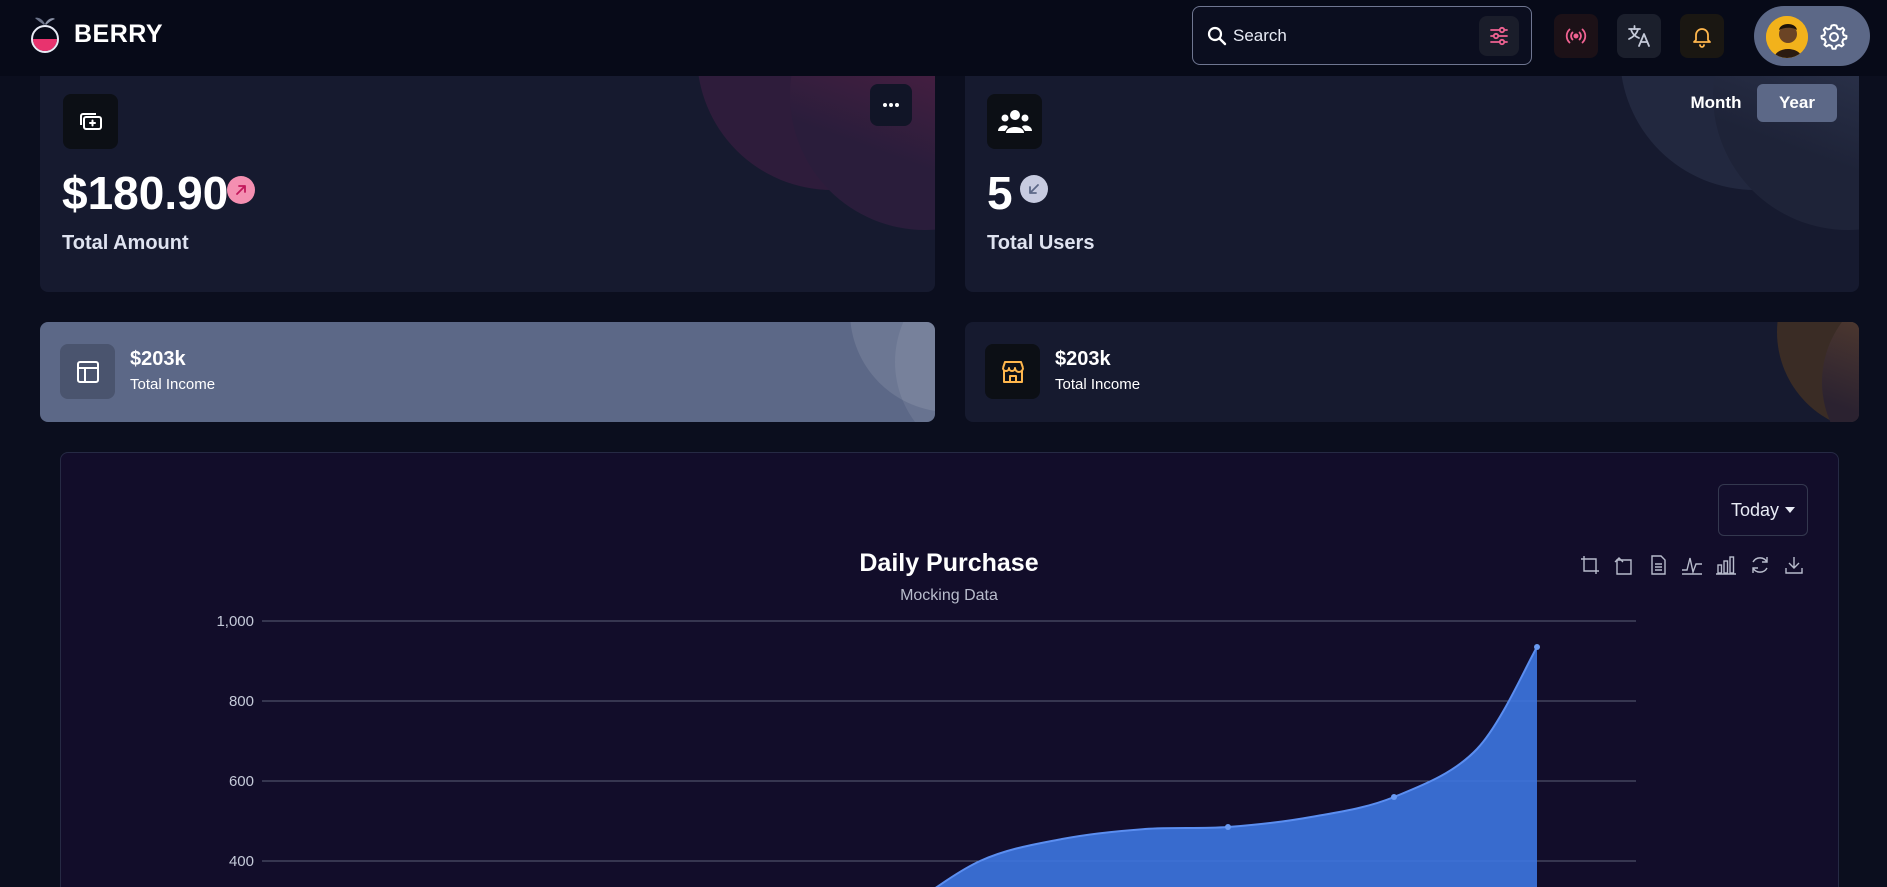  I want to click on brand-name: BERRY, so click(119, 33).